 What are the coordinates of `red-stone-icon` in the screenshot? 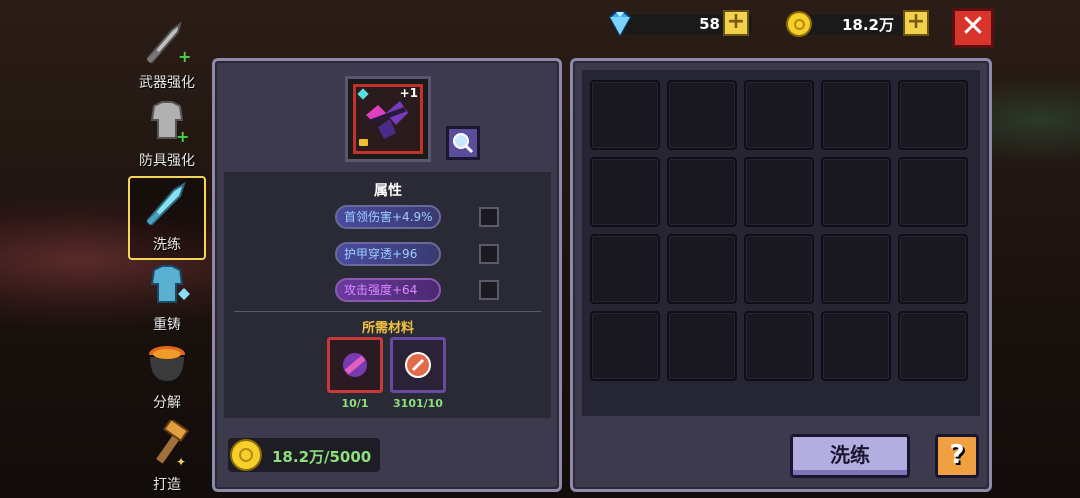 It's located at (418, 365).